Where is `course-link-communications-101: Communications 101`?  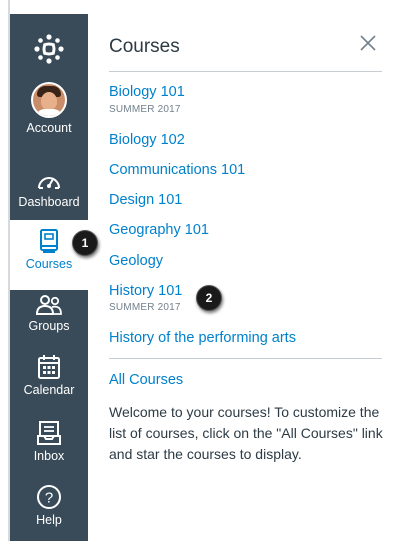
course-link-communications-101: Communications 101 is located at coordinates (177, 170).